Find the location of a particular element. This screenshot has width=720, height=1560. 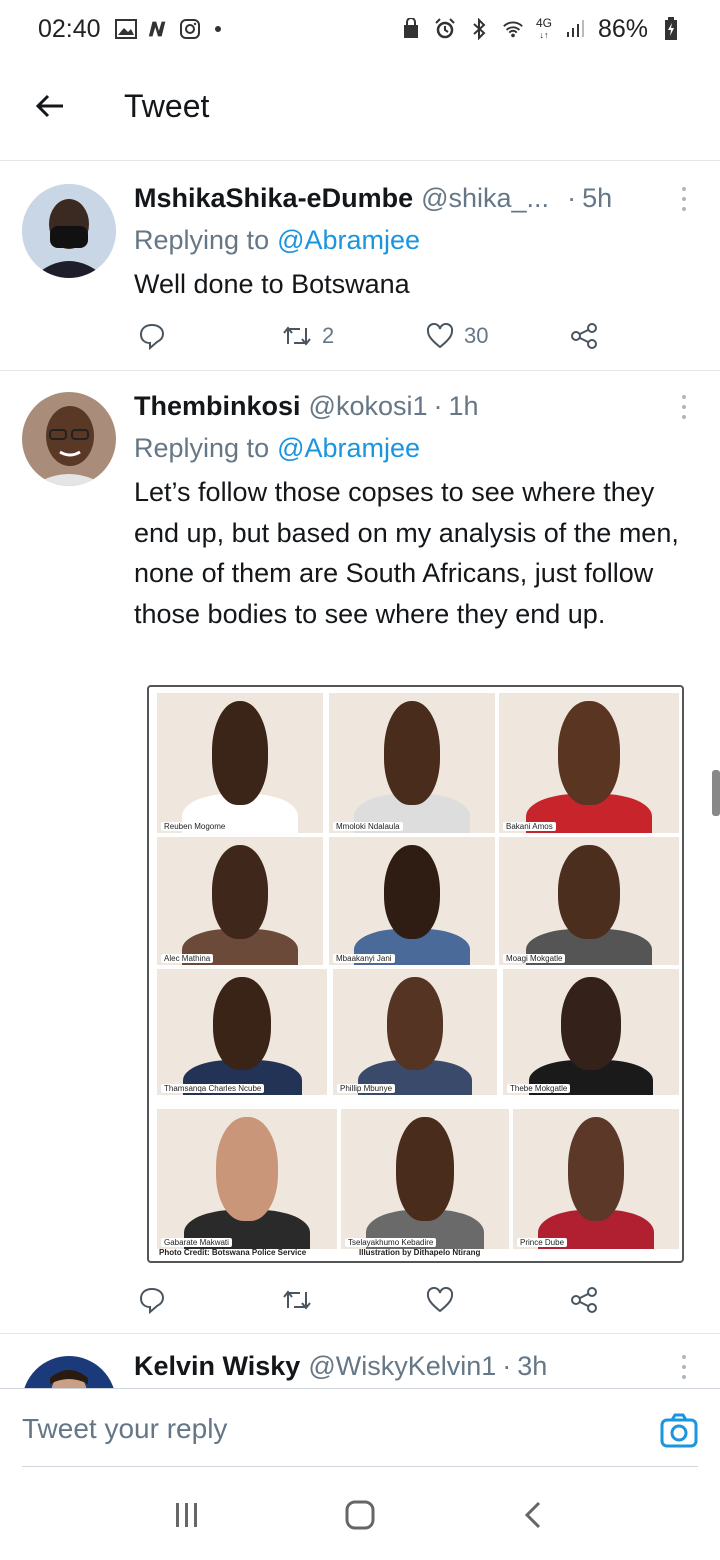

mugshot-photo: Alec Mathina is located at coordinates (240, 901).